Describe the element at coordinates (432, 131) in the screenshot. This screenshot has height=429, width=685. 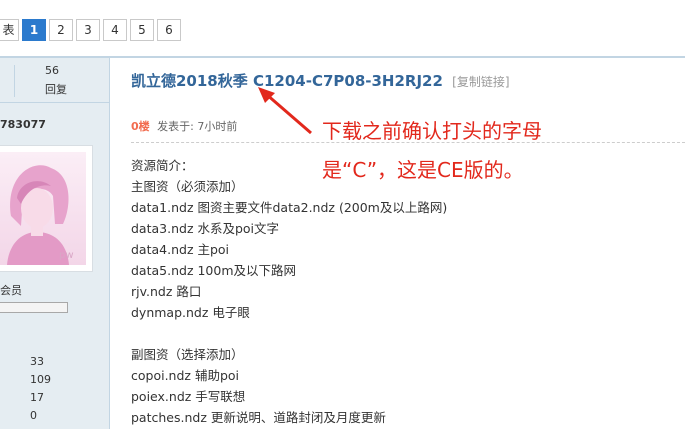
I see `annotation-line-1: 下载之前确认打头的字母` at that location.